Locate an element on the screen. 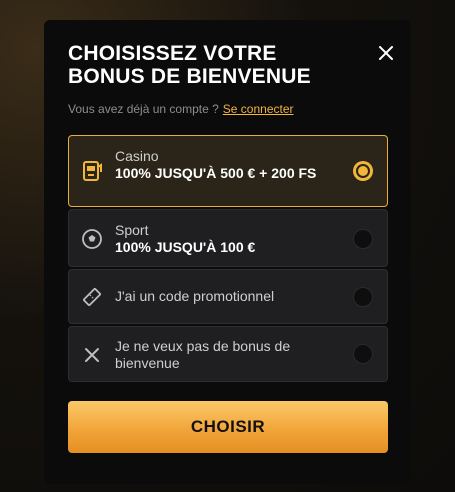 This screenshot has height=492, width=455. login-link: Se connecter is located at coordinates (258, 109).